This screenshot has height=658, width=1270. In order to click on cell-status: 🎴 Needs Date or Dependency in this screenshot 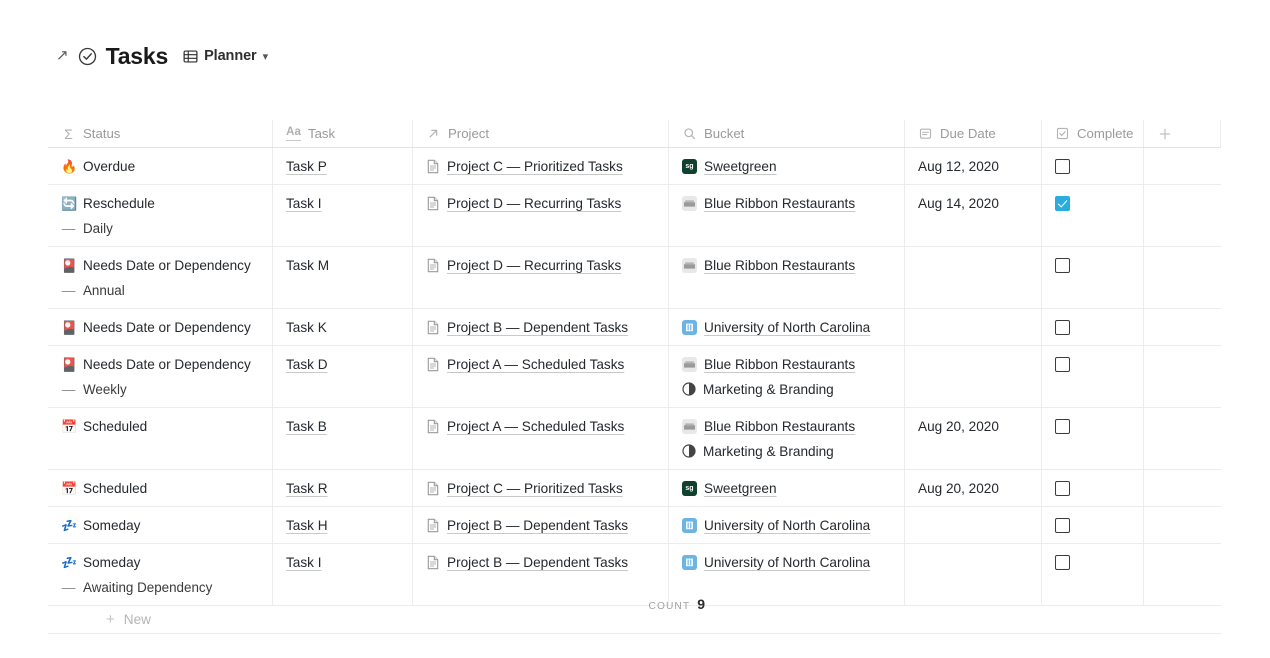, I will do `click(160, 327)`.